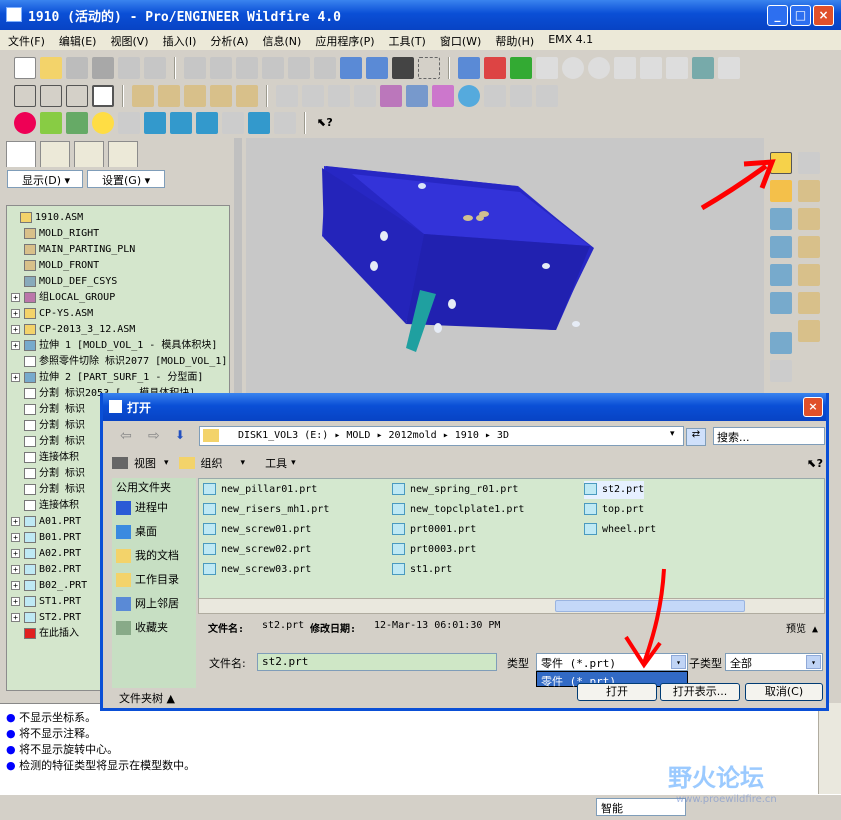  I want to click on tab-model-tree, so click(21, 154).